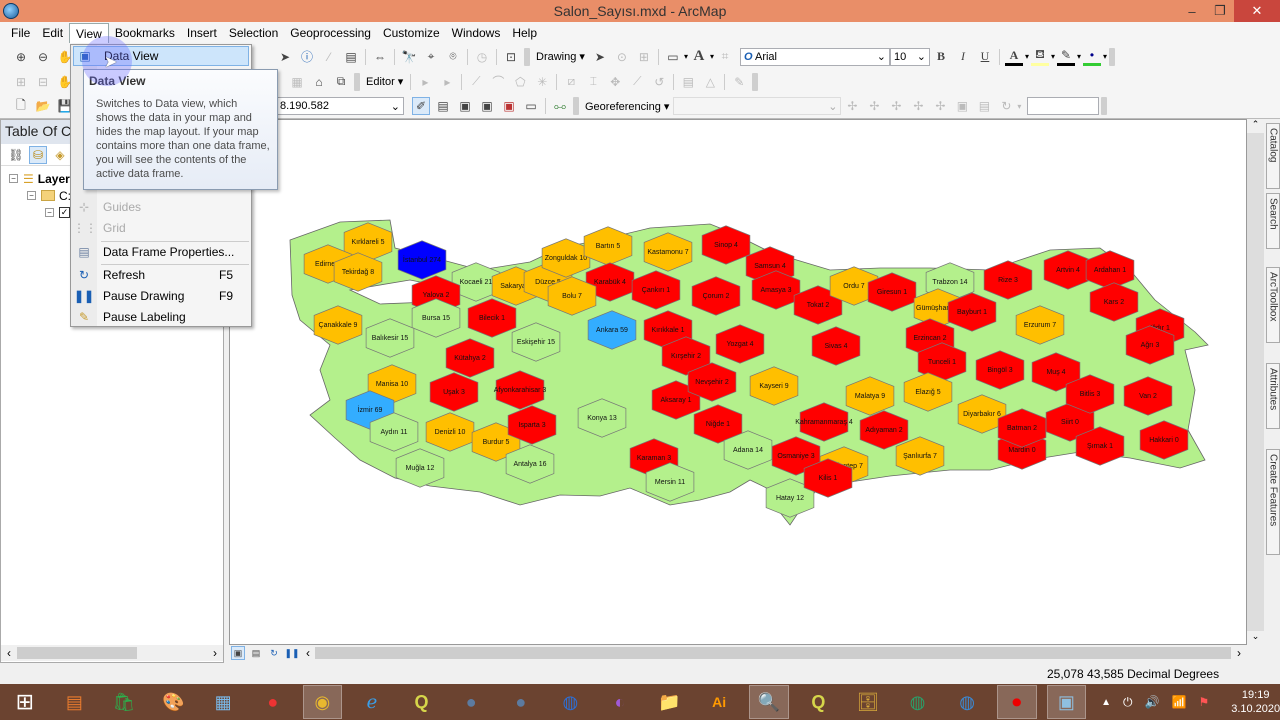 The width and height of the screenshot is (1280, 720). I want to click on start-button: ⊞, so click(25, 702).